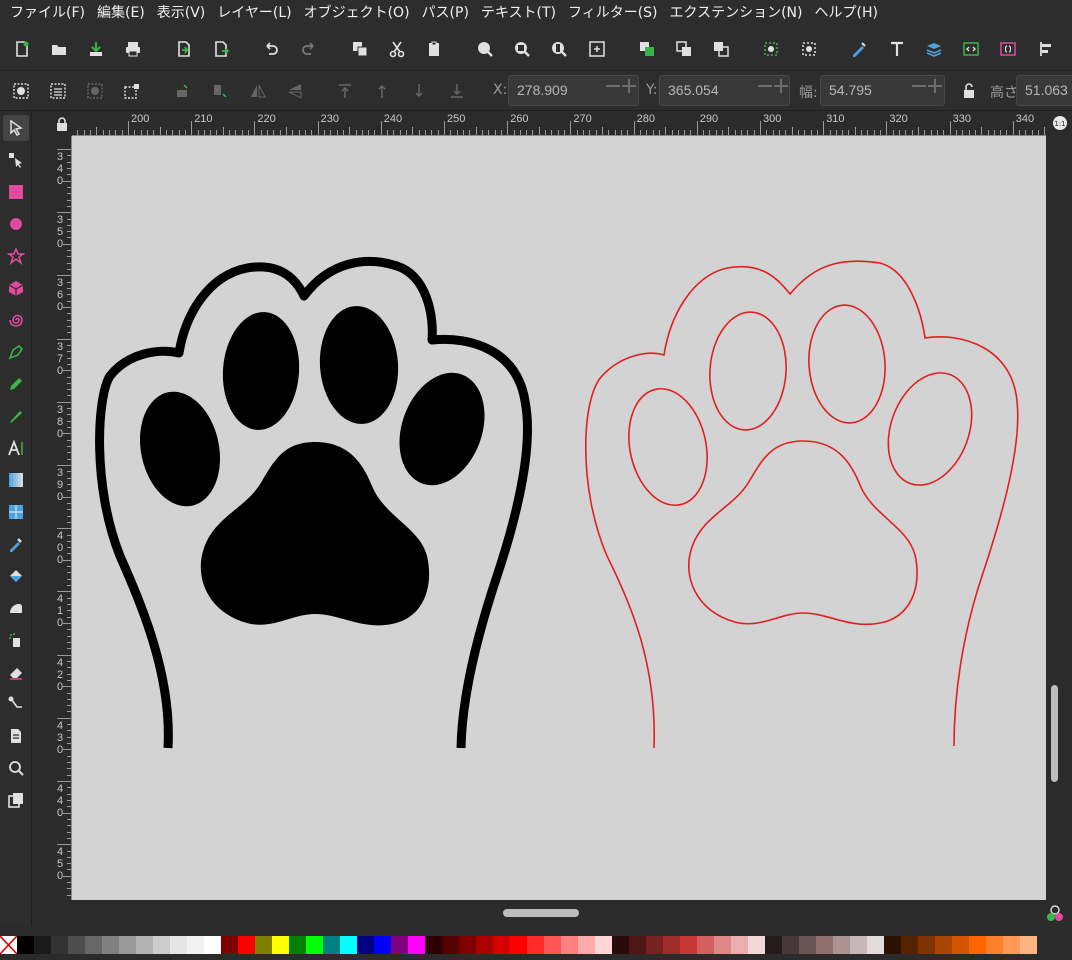 The width and height of the screenshot is (1072, 960). I want to click on tweak-icon, so click(16, 608).